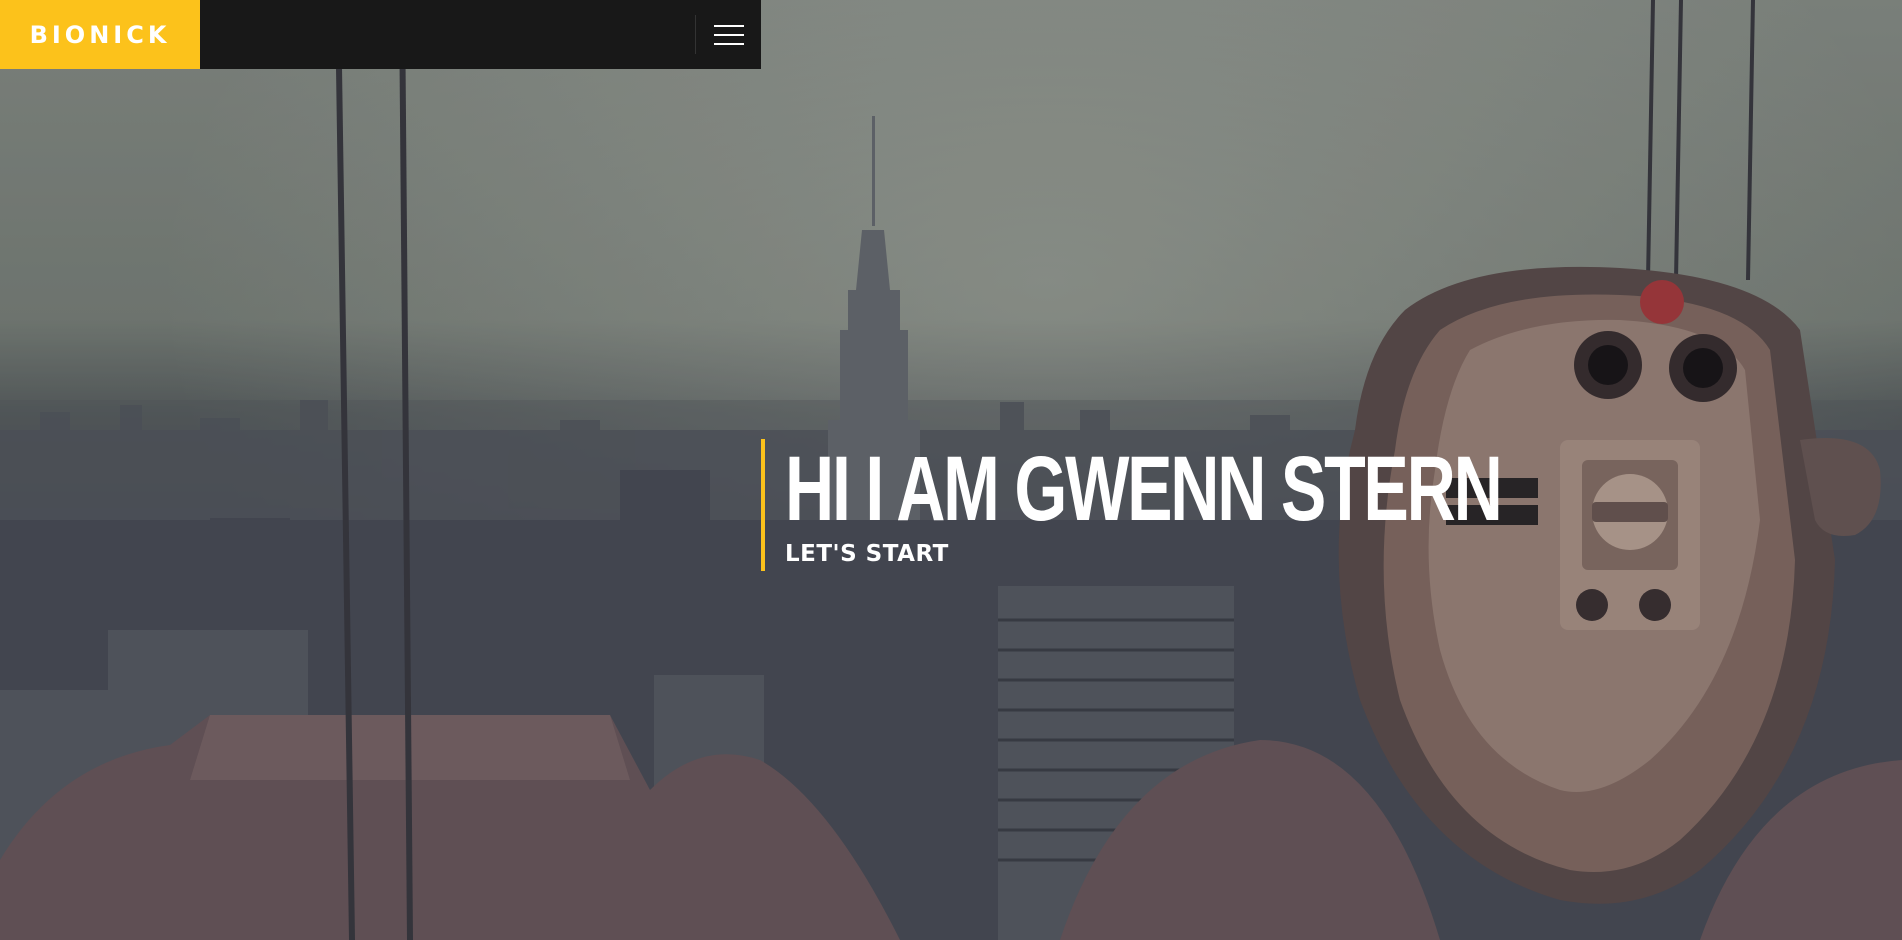 The image size is (1902, 940). Describe the element at coordinates (380, 34) in the screenshot. I see `top-navigation-bar: BIONICK` at that location.